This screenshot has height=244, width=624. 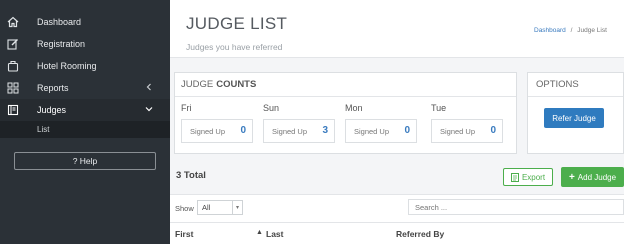 I want to click on sidebar-subitem-list: List, so click(x=85, y=129).